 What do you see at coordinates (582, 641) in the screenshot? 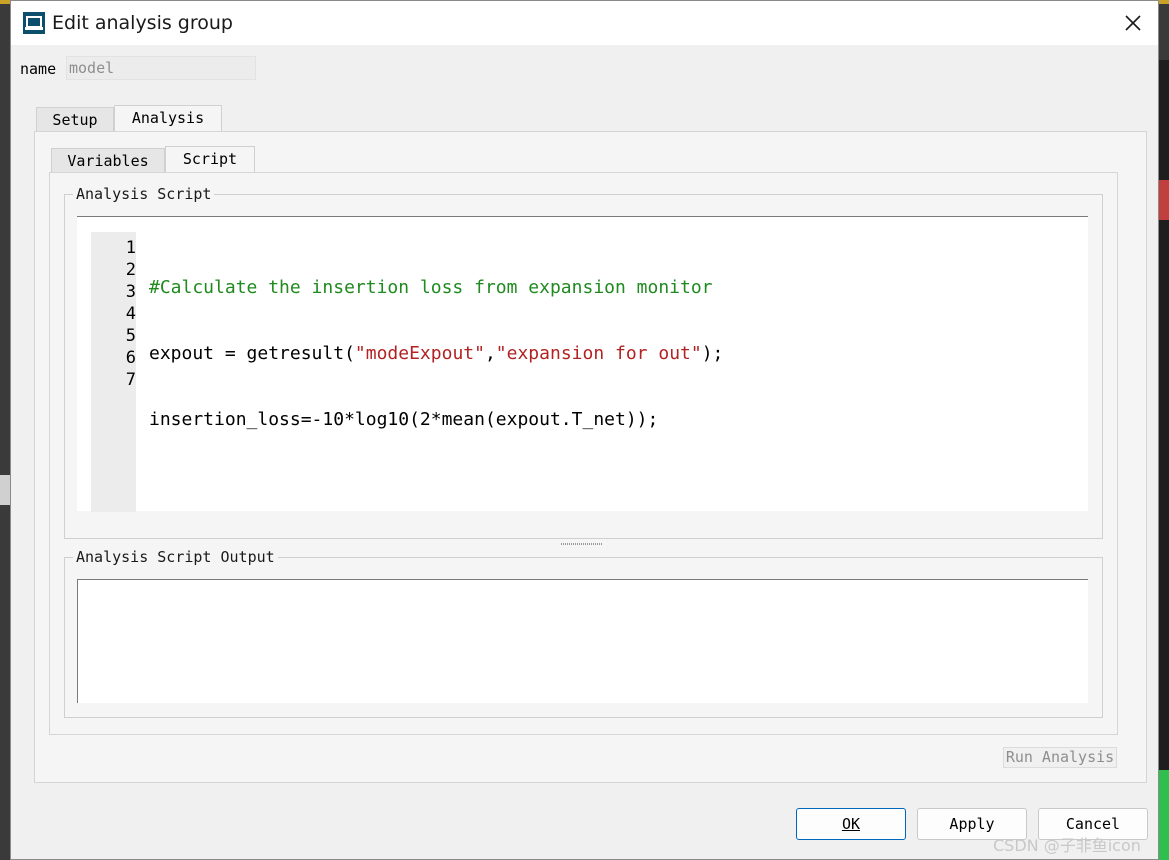
I see `script-output-area` at bounding box center [582, 641].